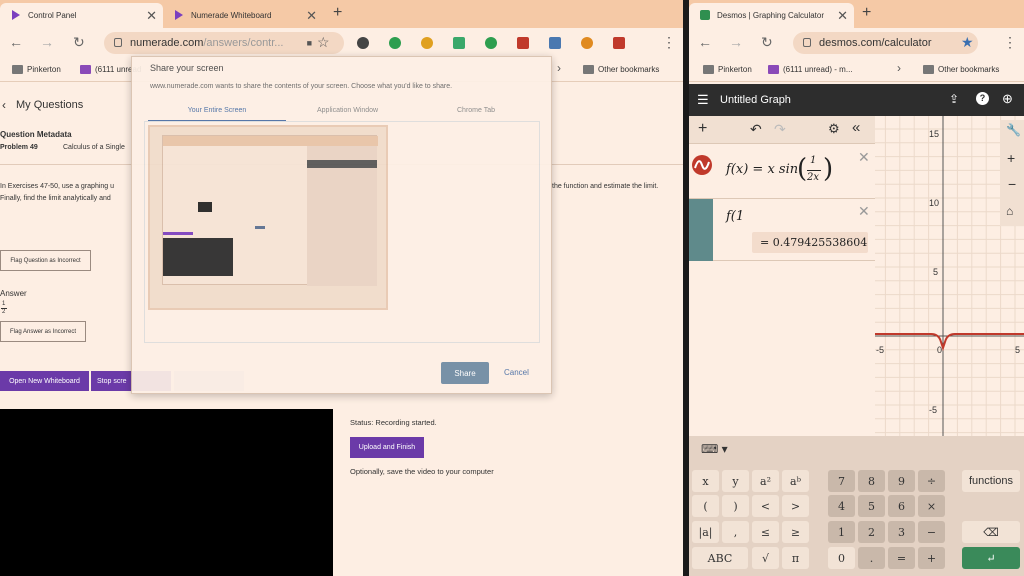 This screenshot has width=1024, height=576. What do you see at coordinates (871, 558) in the screenshot?
I see `key-3-4: .` at bounding box center [871, 558].